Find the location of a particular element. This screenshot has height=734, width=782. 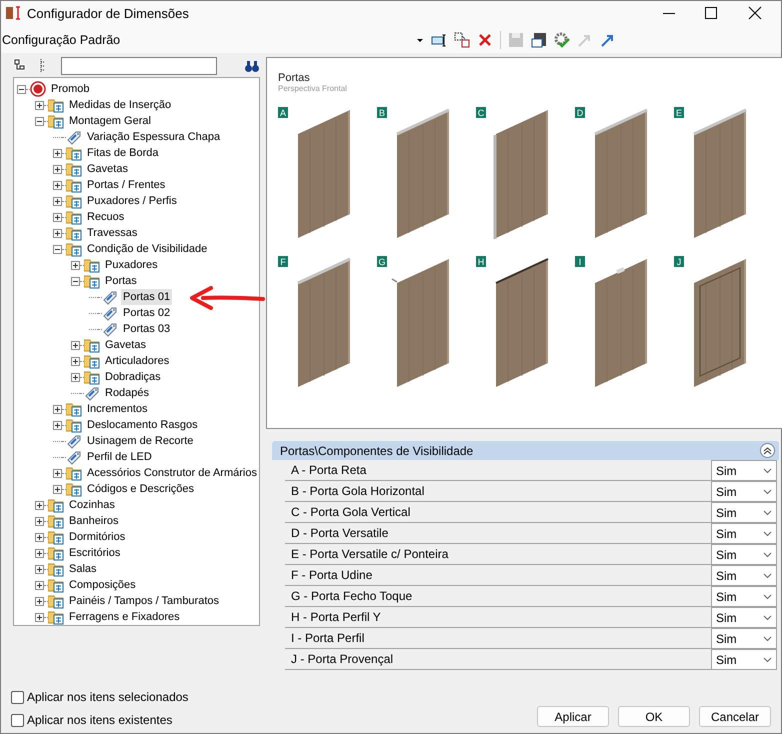

tree-item: Puxadores / Perfis is located at coordinates (132, 201).